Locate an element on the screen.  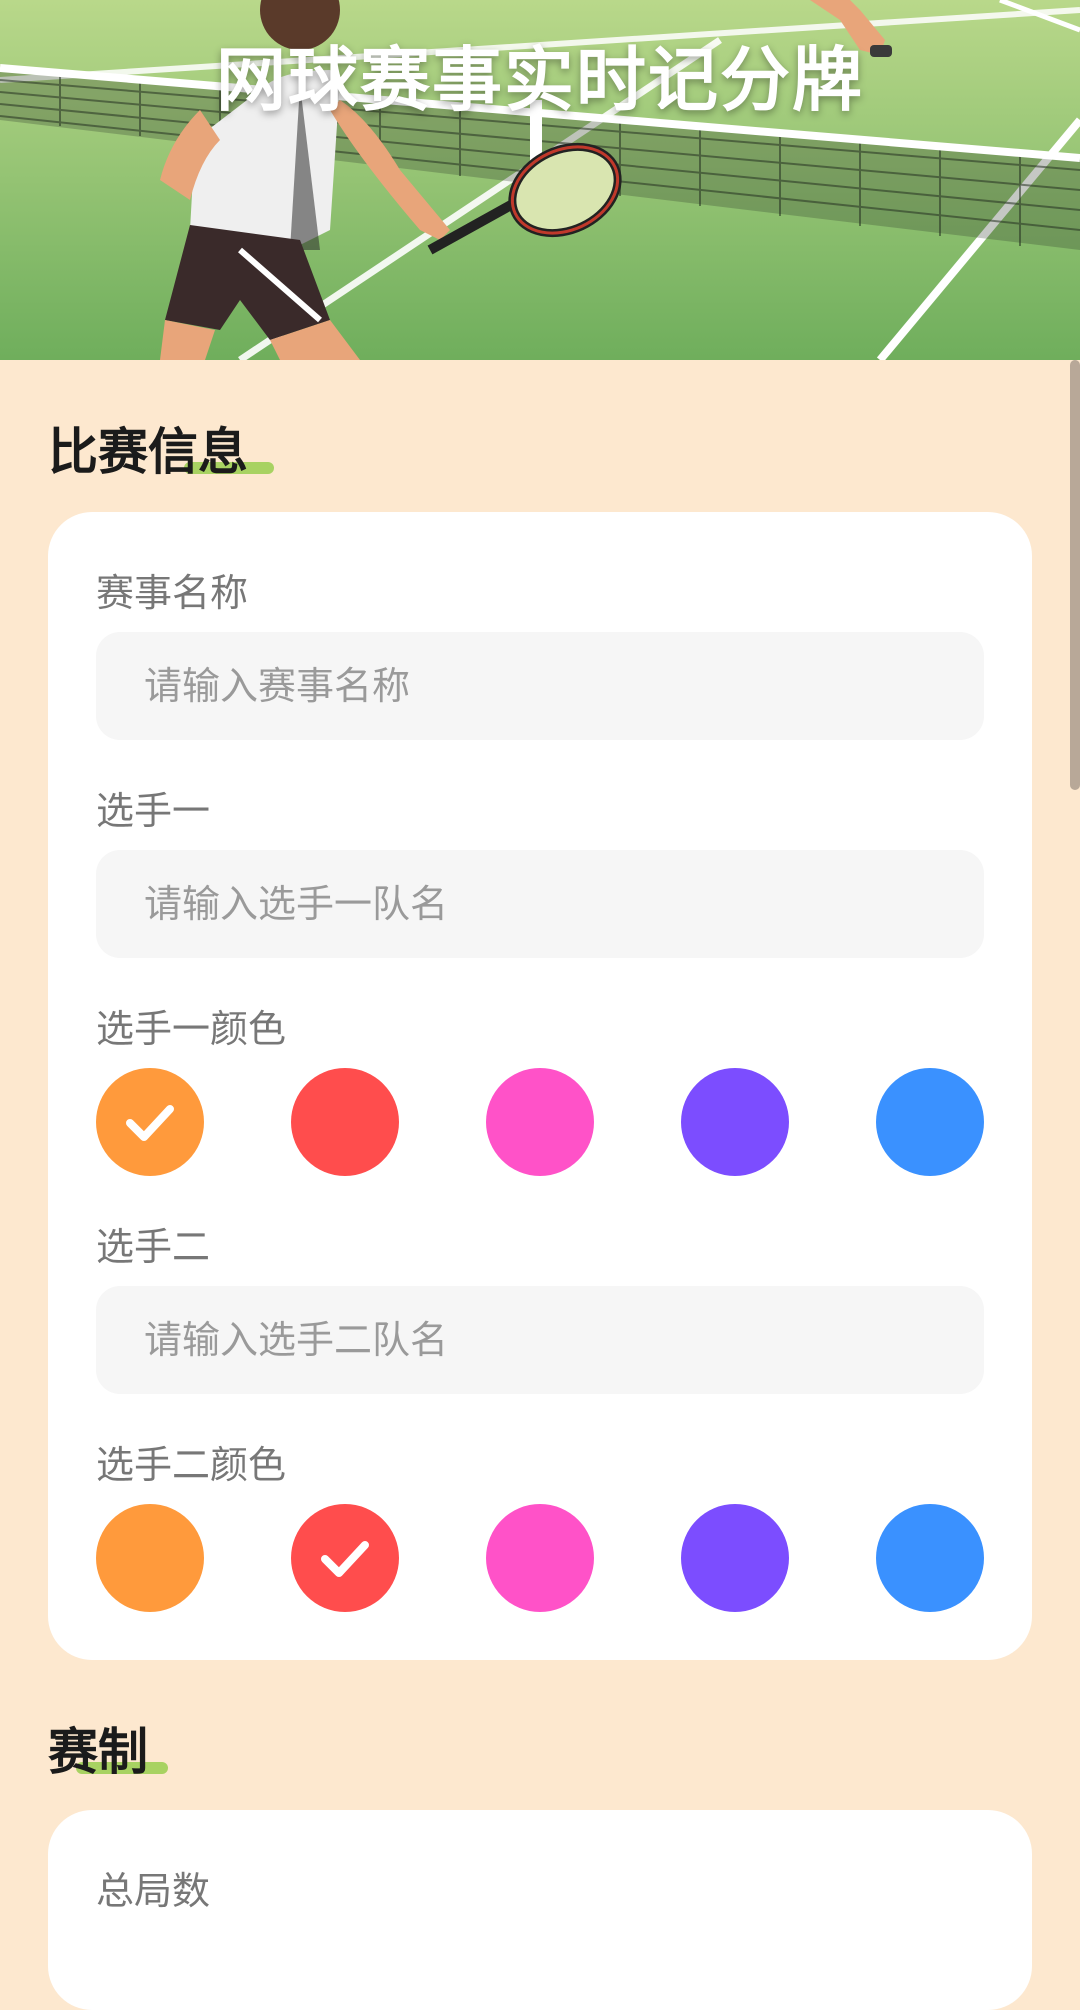
player-two-color-picker is located at coordinates (540, 1558).